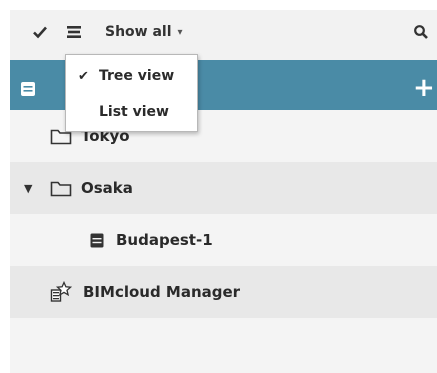 The image size is (437, 373). Describe the element at coordinates (131, 93) in the screenshot. I see `view-mode-dropdown: ✔ Tree view List view` at that location.